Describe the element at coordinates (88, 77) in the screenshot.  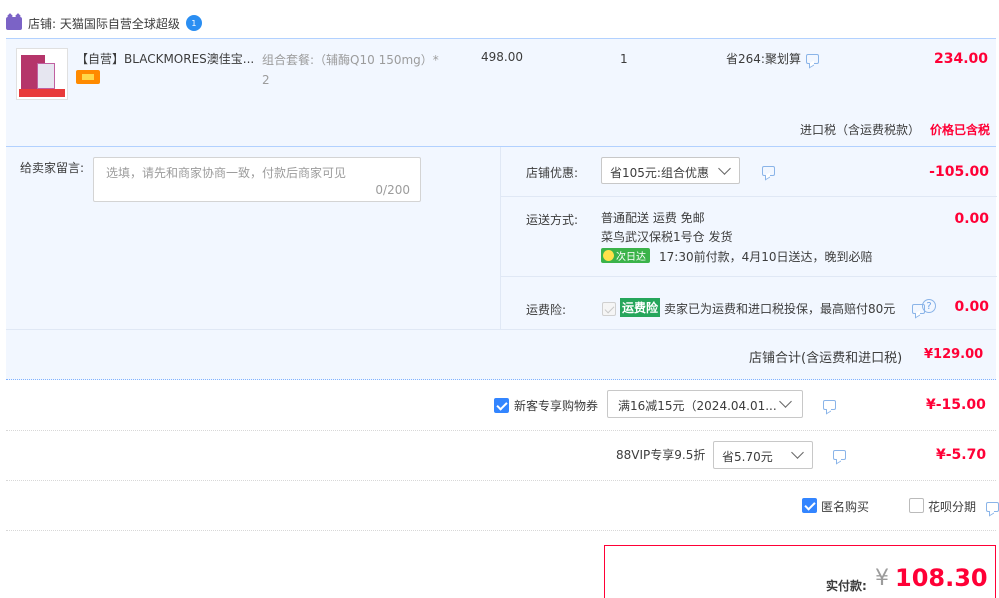
I see `tmall-global-tag-icon` at that location.